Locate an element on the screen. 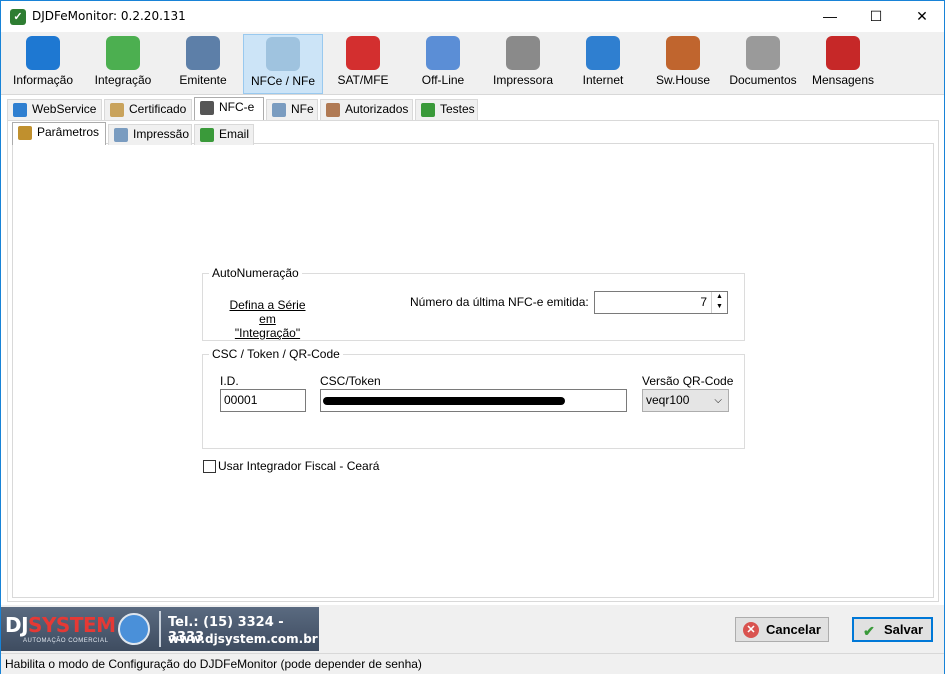  tab-nfe: NFe is located at coordinates (292, 109).